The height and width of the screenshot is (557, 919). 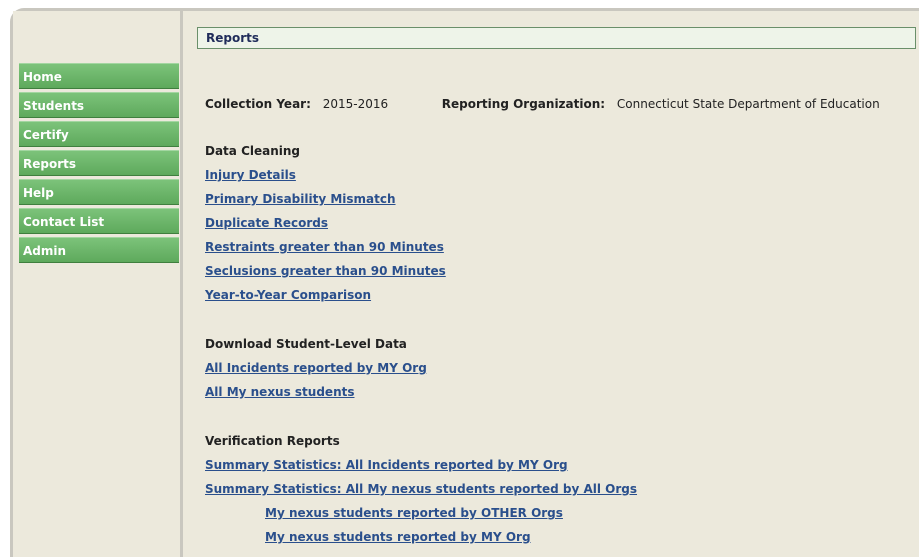 I want to click on link-year-to-year-comparison: Year-to-Year Comparison, so click(x=325, y=295).